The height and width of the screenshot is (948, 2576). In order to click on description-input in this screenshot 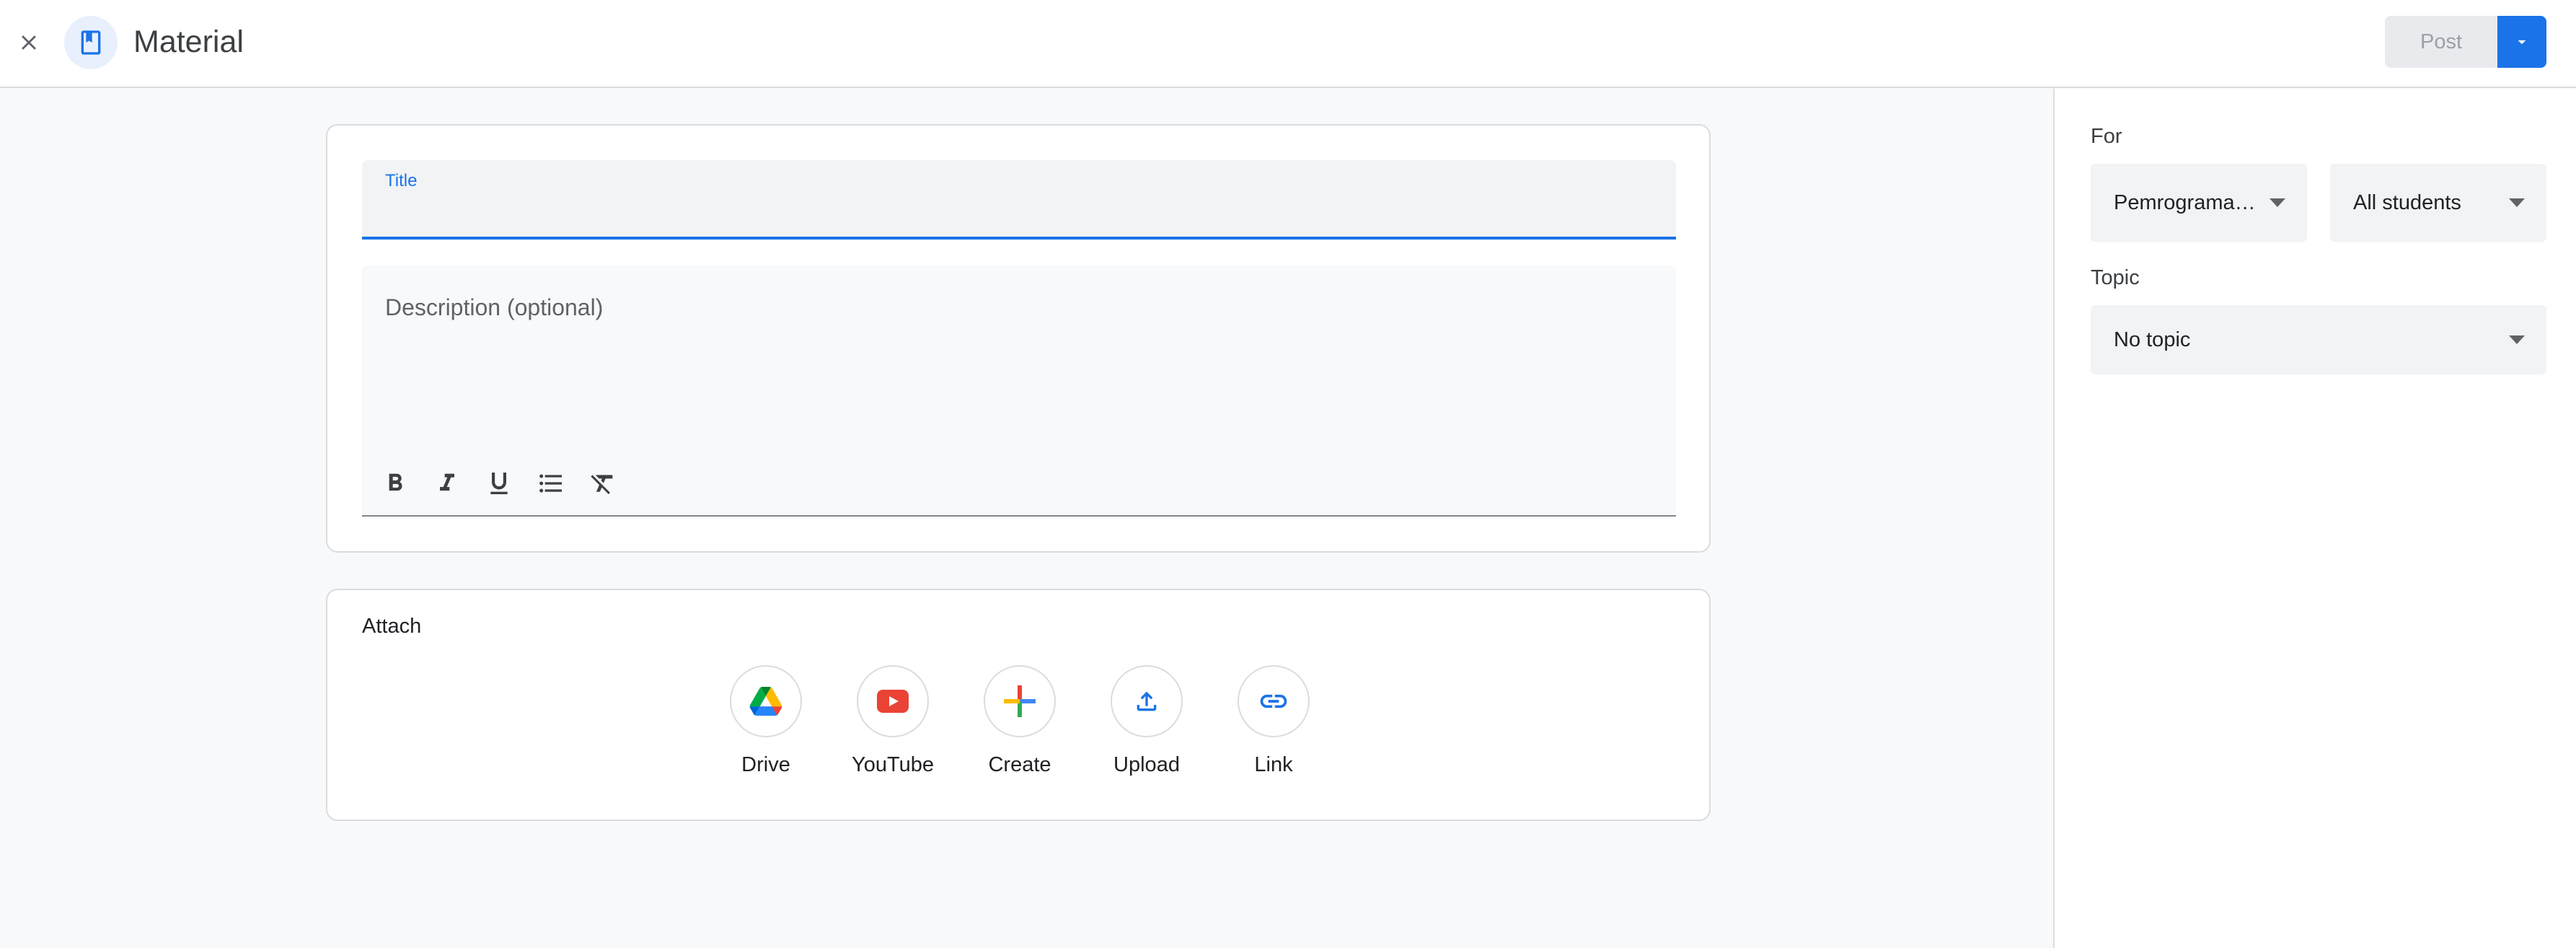, I will do `click(1019, 366)`.